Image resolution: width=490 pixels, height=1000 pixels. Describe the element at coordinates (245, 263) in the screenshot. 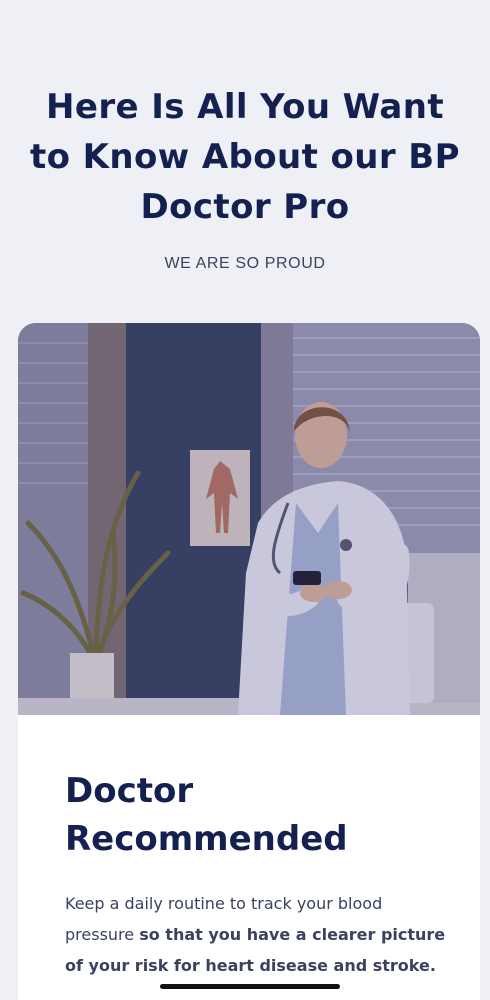

I see `page-subtitle: WE ARE SO PROUD` at that location.